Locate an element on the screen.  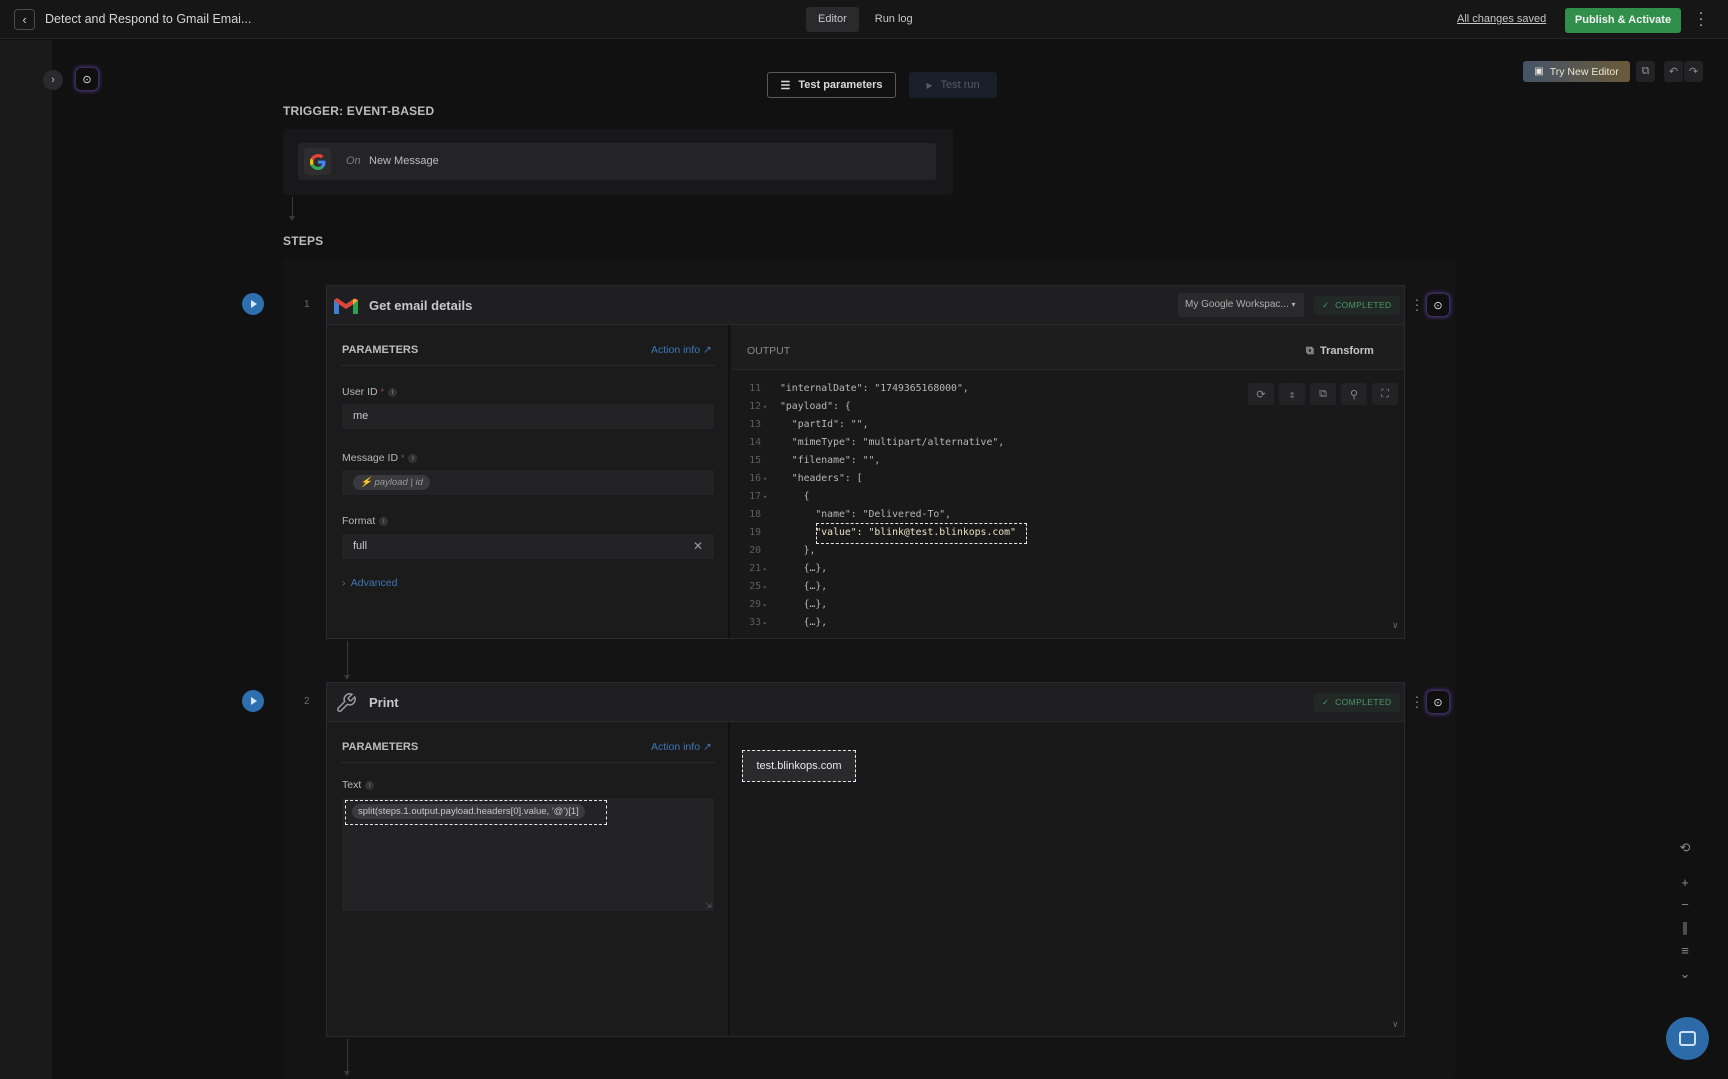
tab-editor: Editor is located at coordinates (832, 19).